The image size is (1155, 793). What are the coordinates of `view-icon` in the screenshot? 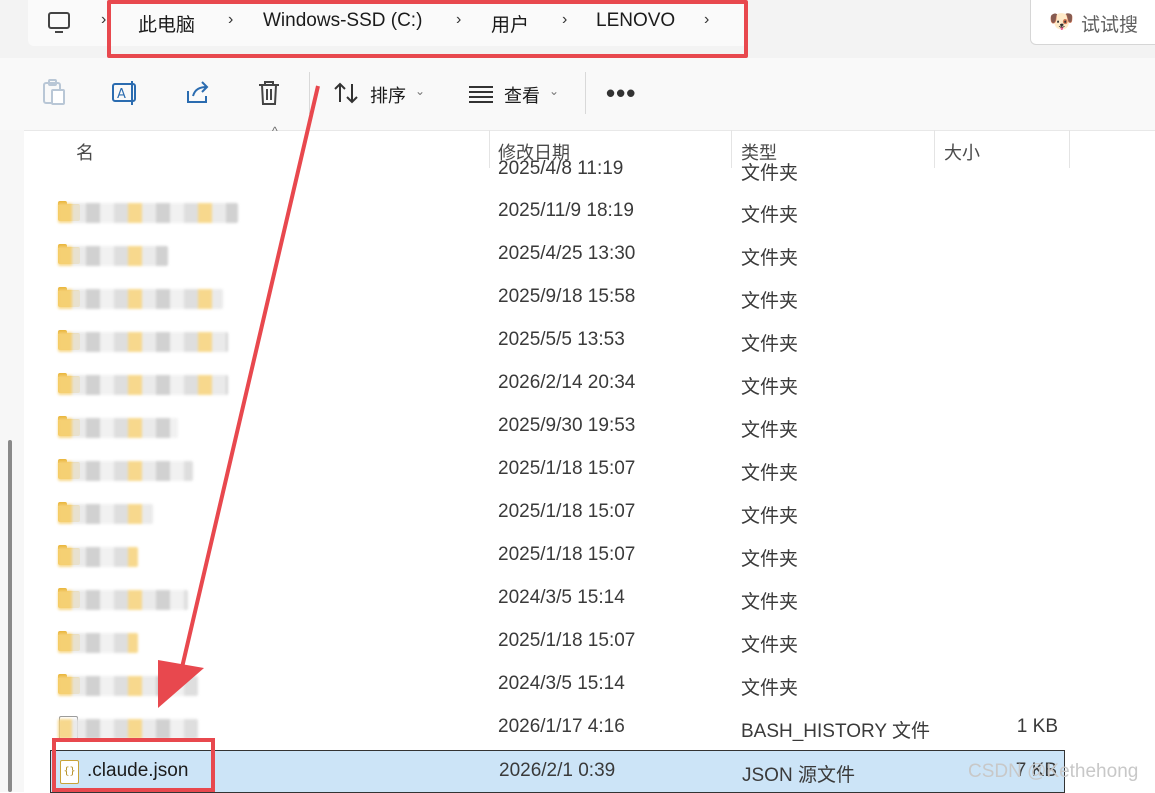 It's located at (483, 93).